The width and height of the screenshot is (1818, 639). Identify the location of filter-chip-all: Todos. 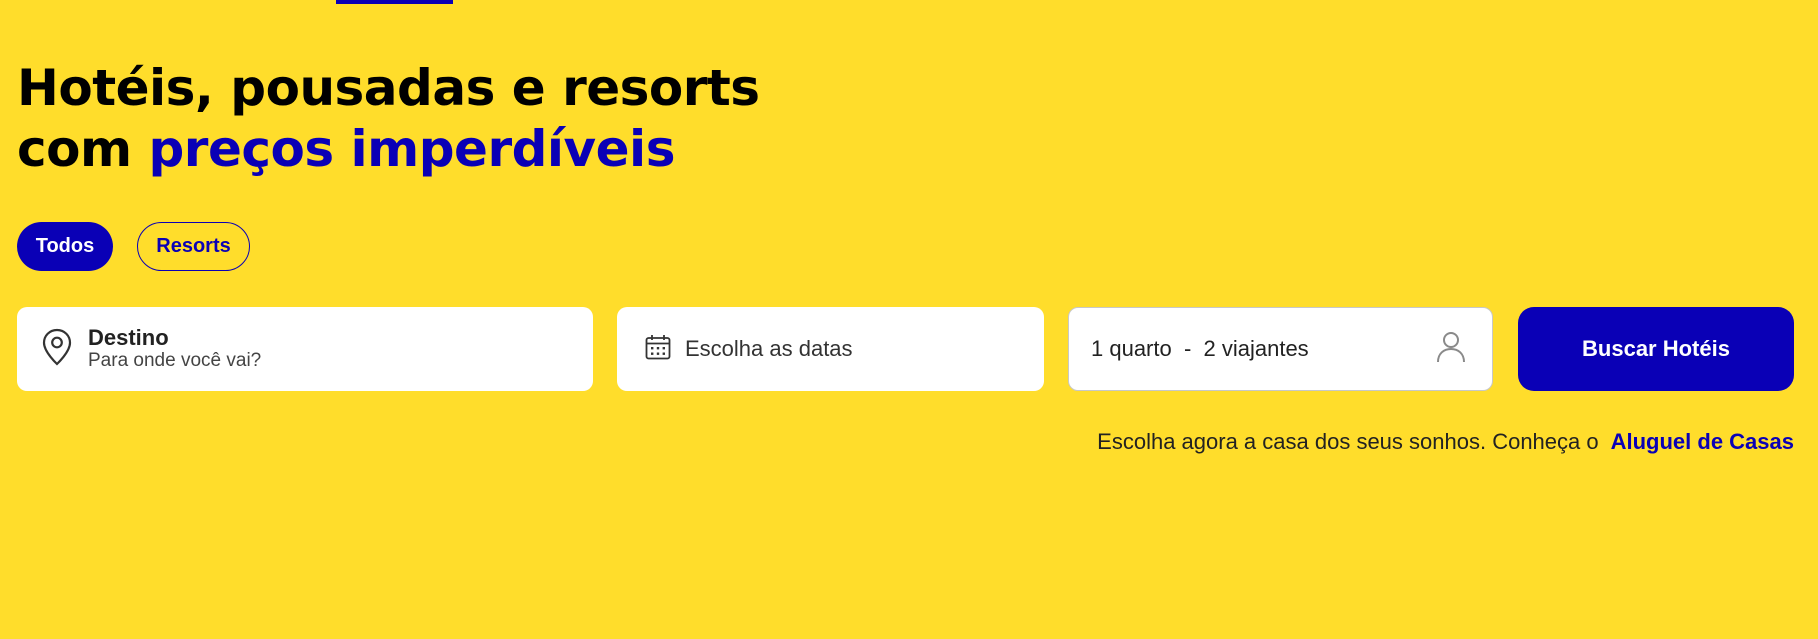
(65, 246).